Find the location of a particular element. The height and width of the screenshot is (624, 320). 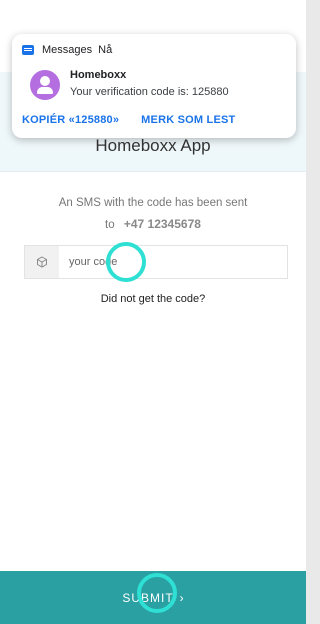

mark-as-read-action: MERK SOM LEST is located at coordinates (188, 120).